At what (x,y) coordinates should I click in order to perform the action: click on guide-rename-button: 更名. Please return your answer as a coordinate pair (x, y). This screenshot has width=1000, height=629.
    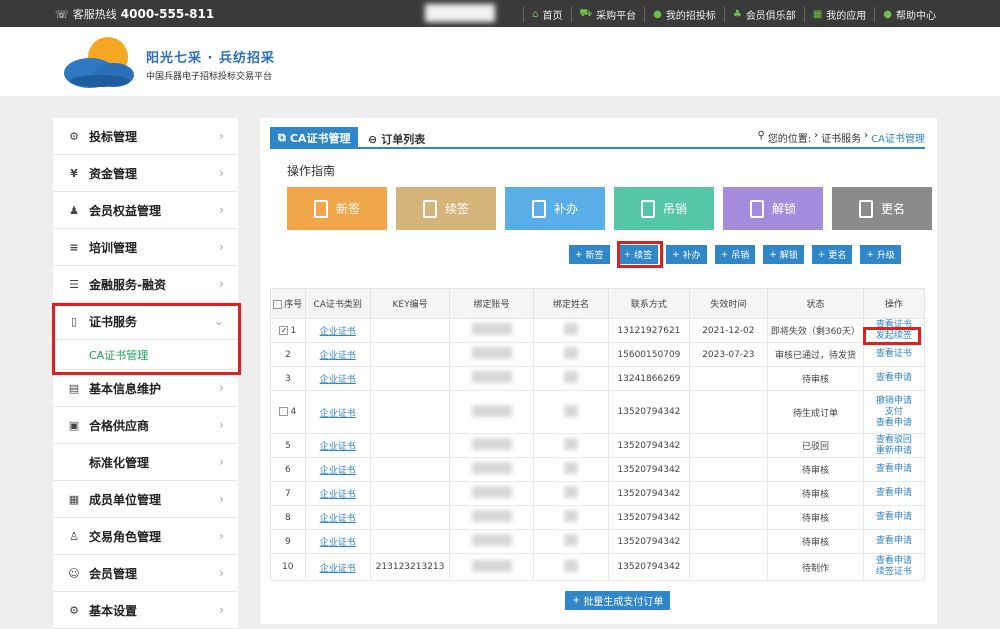
    Looking at the image, I should click on (882, 208).